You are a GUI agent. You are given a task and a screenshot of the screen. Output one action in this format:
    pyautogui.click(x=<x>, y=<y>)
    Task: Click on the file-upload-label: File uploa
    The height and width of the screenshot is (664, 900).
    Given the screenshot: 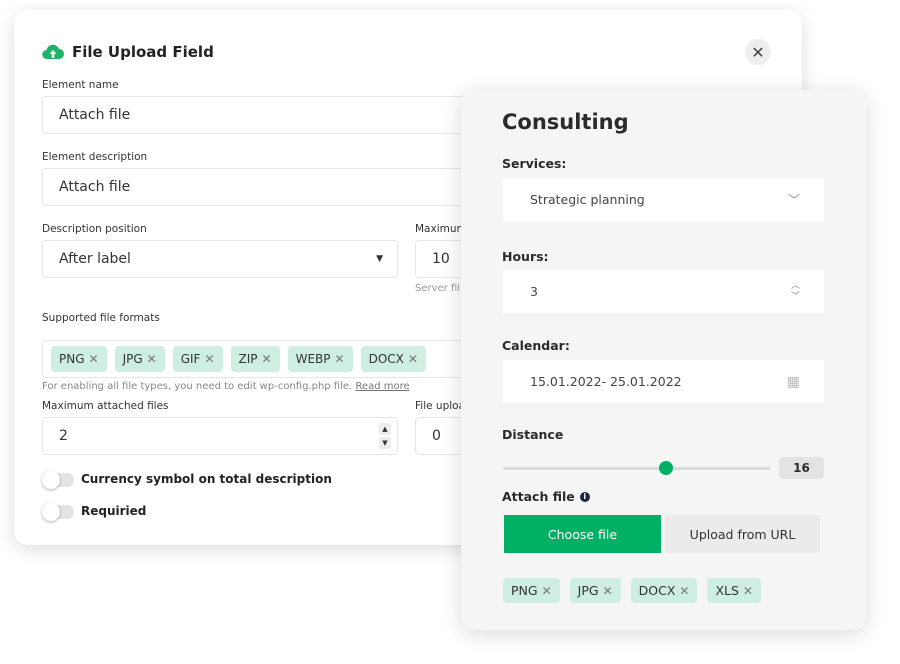 What is the action you would take?
    pyautogui.click(x=440, y=406)
    